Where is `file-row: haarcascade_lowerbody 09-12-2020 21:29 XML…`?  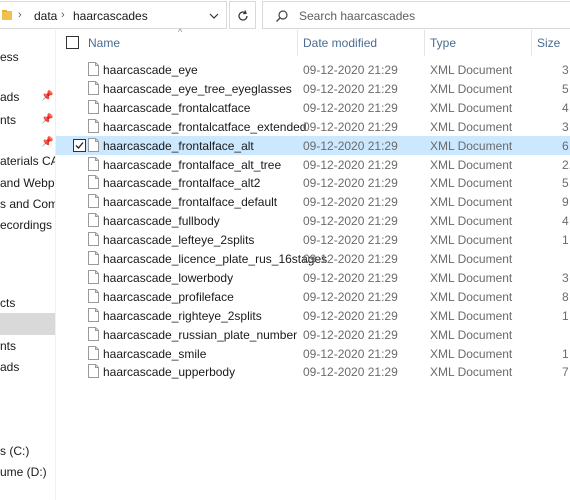
file-row: haarcascade_lowerbody 09-12-2020 21:29 XML… is located at coordinates (313, 277).